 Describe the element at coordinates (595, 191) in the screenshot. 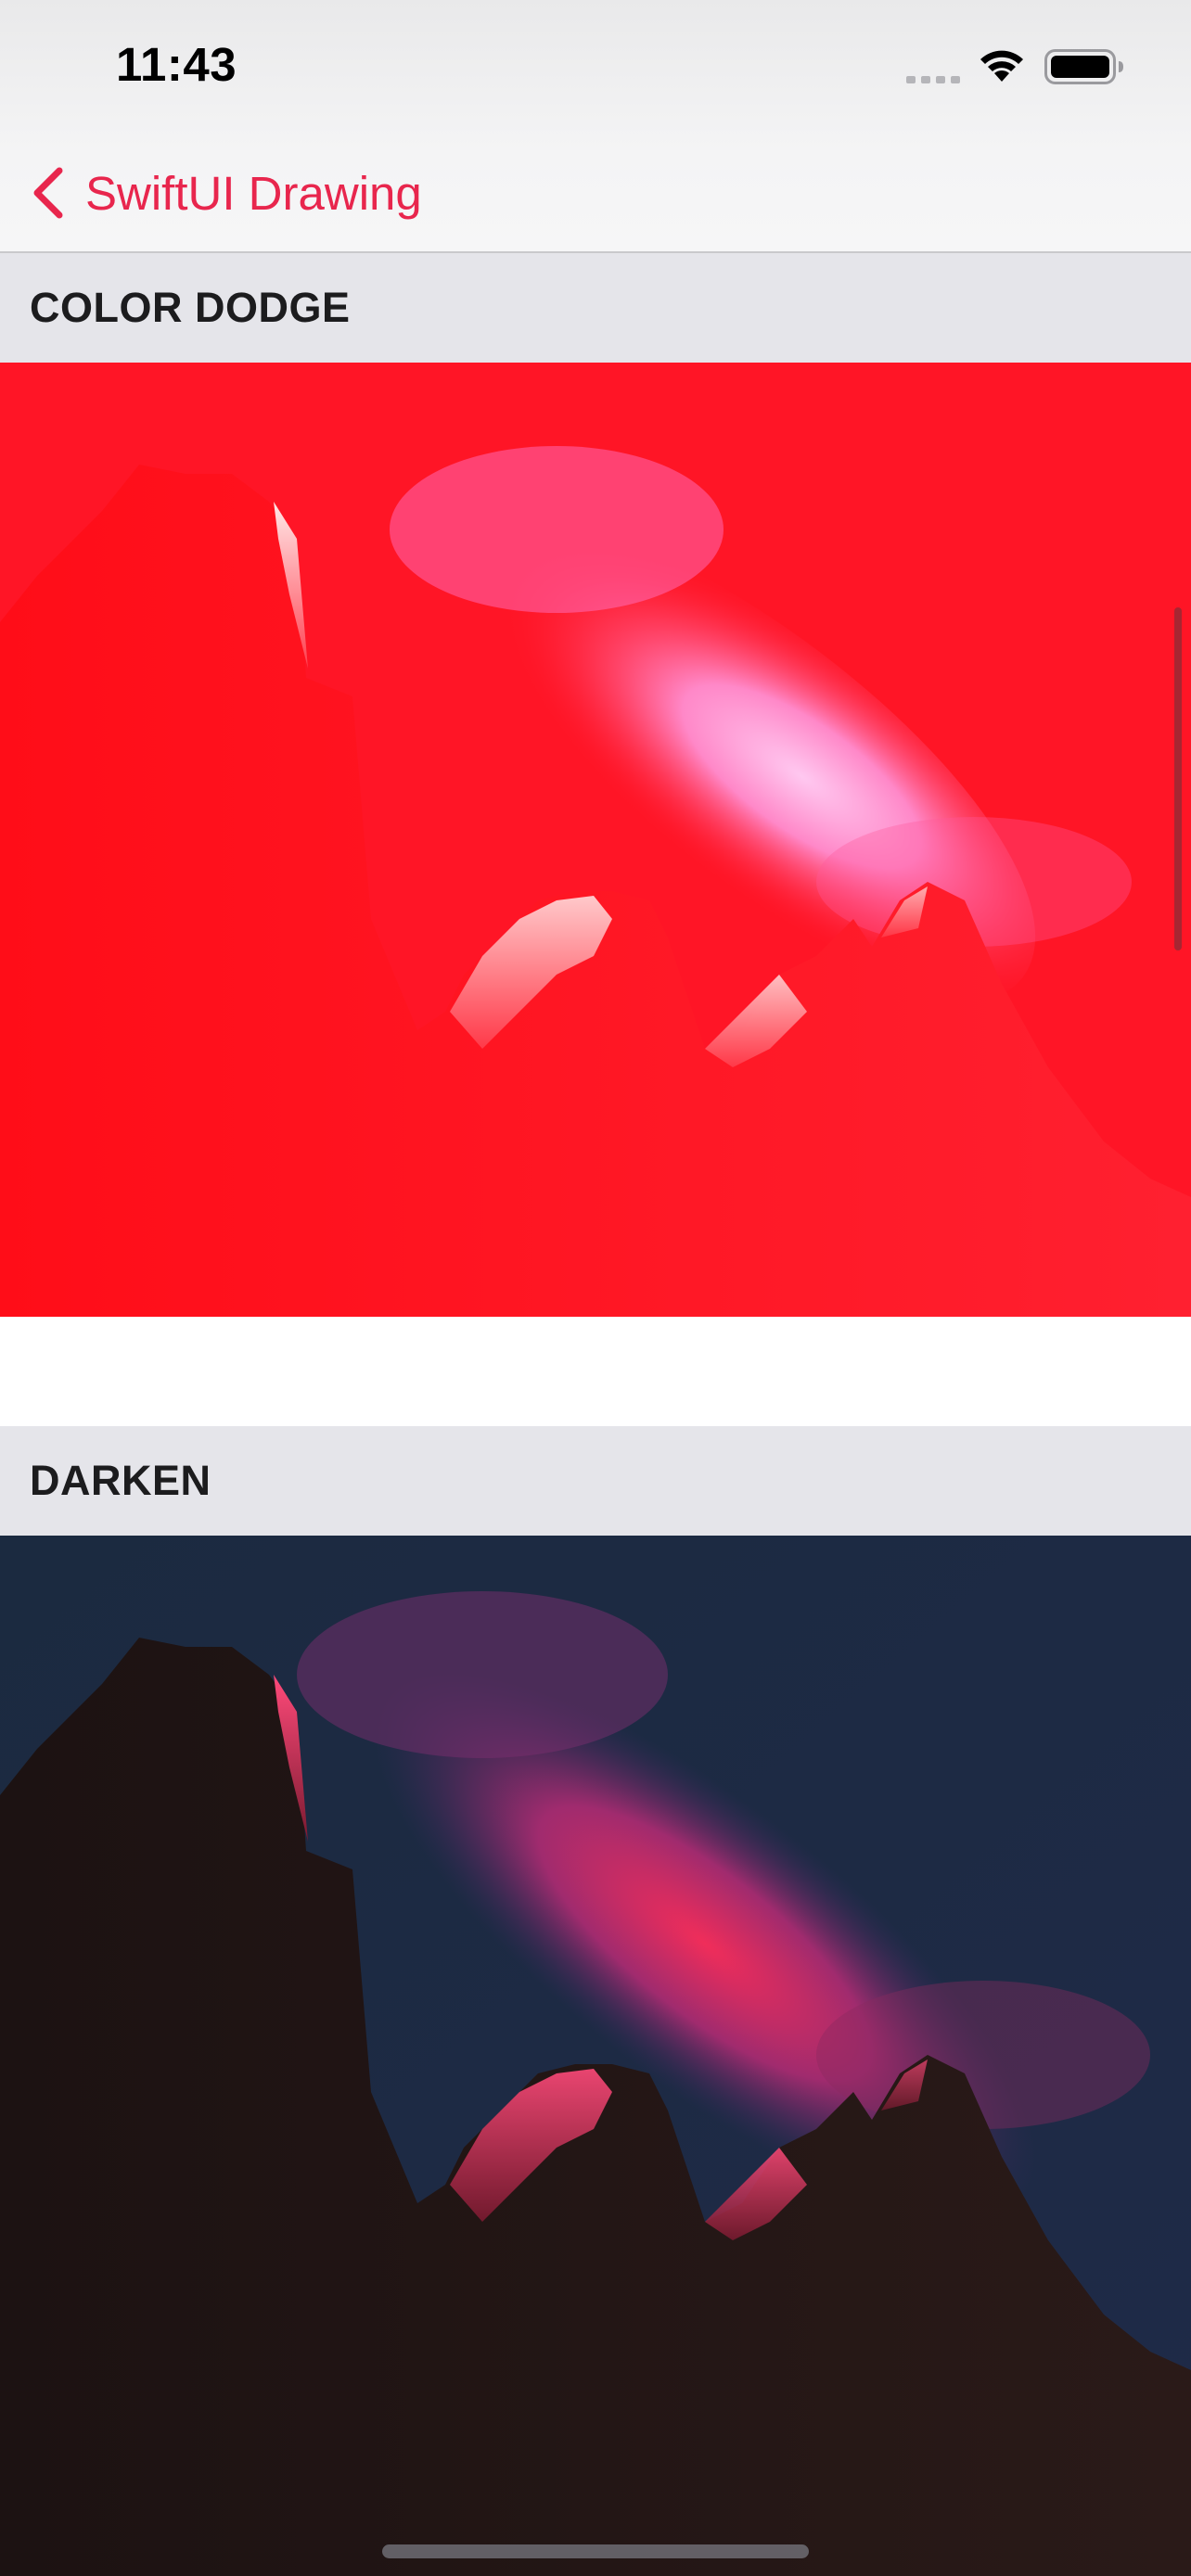

I see `navigation-bar: SwiftUI Drawing` at that location.